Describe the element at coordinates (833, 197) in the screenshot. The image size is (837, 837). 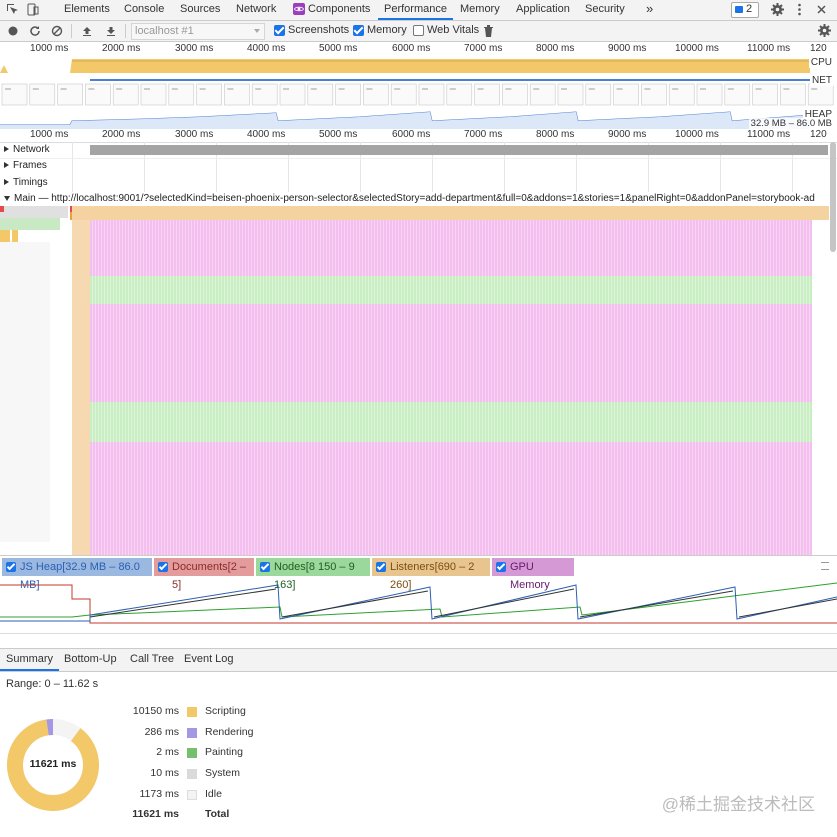
I see `vertical-scrollbar` at that location.